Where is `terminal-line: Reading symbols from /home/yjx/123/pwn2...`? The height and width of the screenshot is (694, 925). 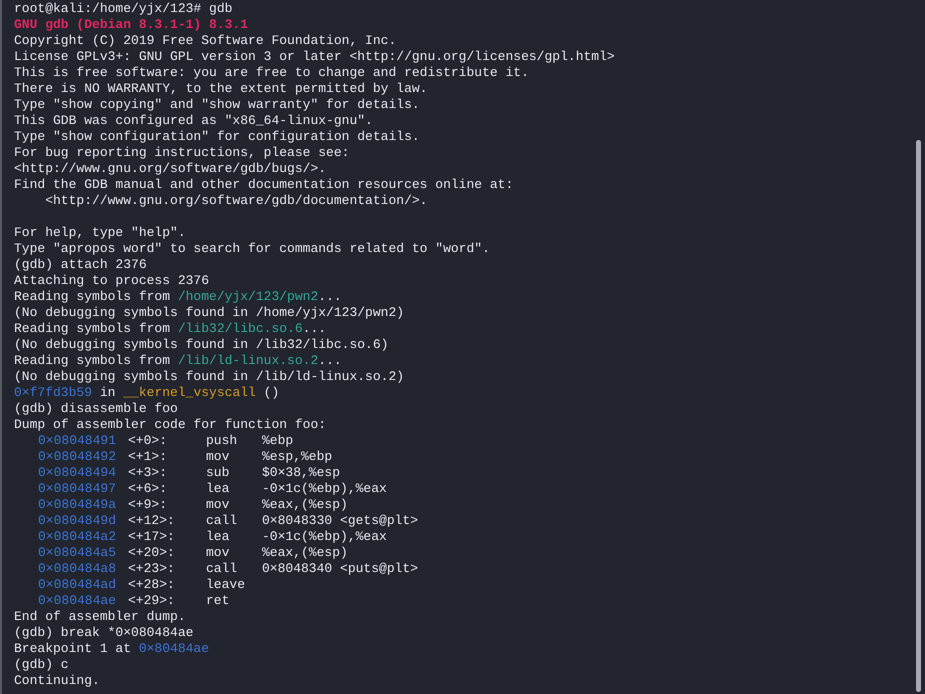
terminal-line: Reading symbols from /home/yjx/123/pwn2... is located at coordinates (178, 297).